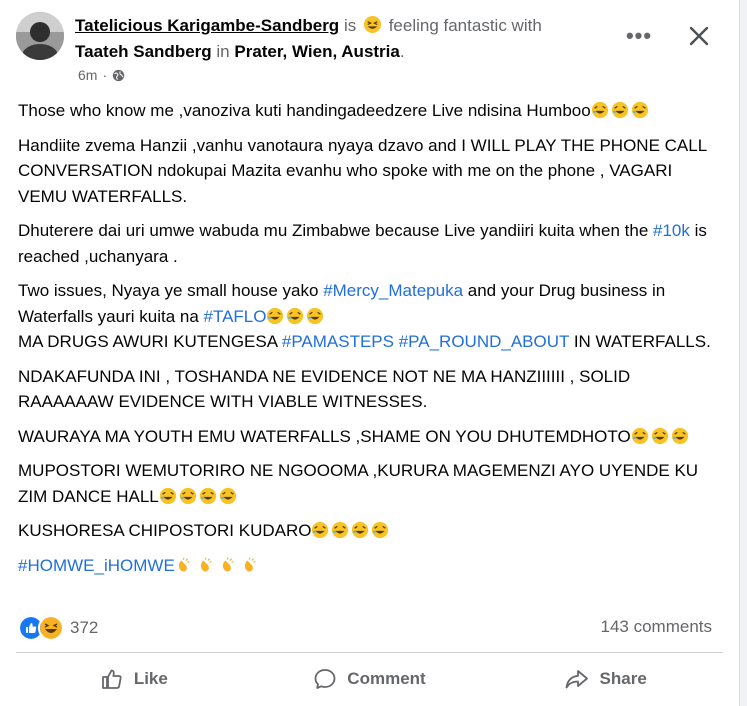 The height and width of the screenshot is (706, 747). What do you see at coordinates (368, 566) in the screenshot?
I see `paragraph-9: #HOMWE_iHOMWE` at bounding box center [368, 566].